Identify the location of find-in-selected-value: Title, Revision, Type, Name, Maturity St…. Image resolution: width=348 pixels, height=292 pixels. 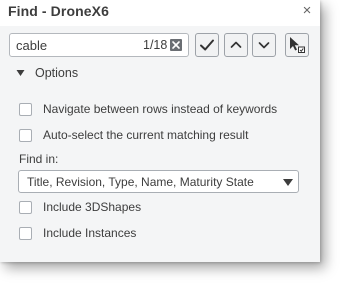
(140, 182).